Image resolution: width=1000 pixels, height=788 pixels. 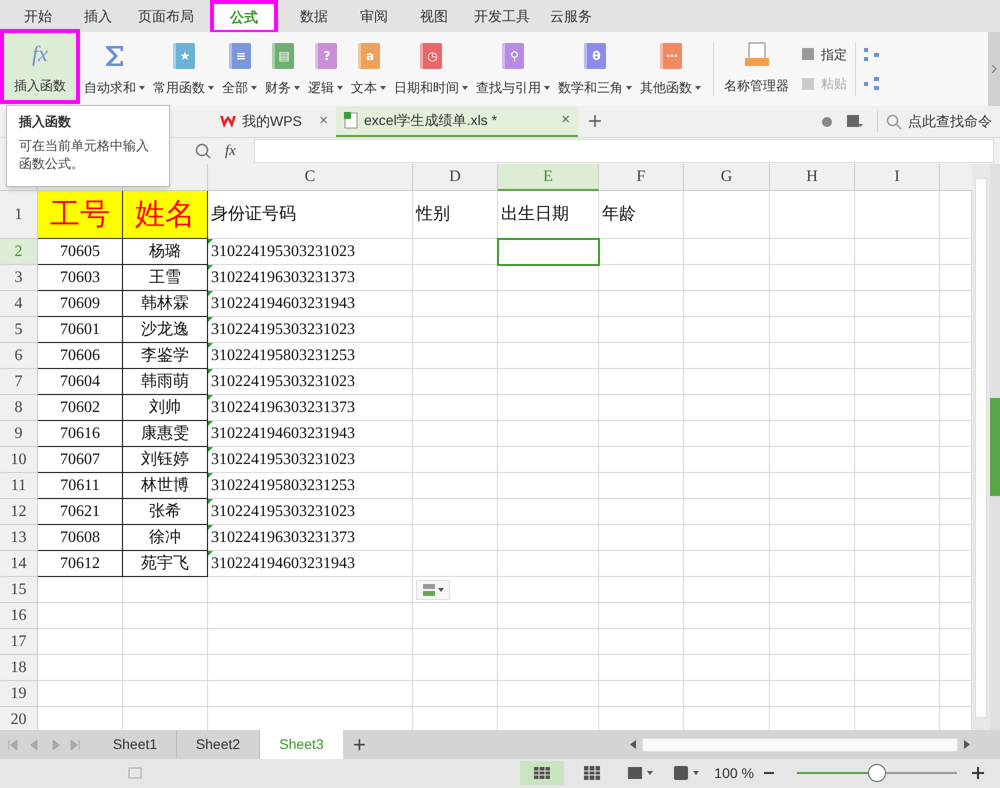 What do you see at coordinates (165, 408) in the screenshot?
I see `table-cell: 刘帅` at bounding box center [165, 408].